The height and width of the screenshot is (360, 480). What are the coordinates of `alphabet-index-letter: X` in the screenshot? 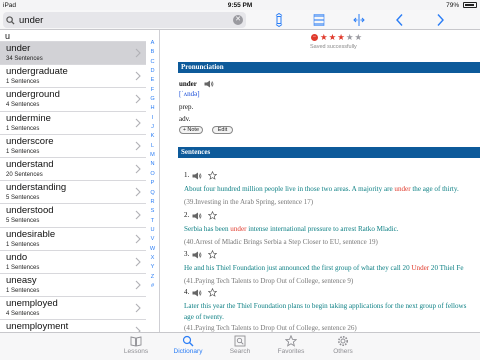 It's located at (152, 258).